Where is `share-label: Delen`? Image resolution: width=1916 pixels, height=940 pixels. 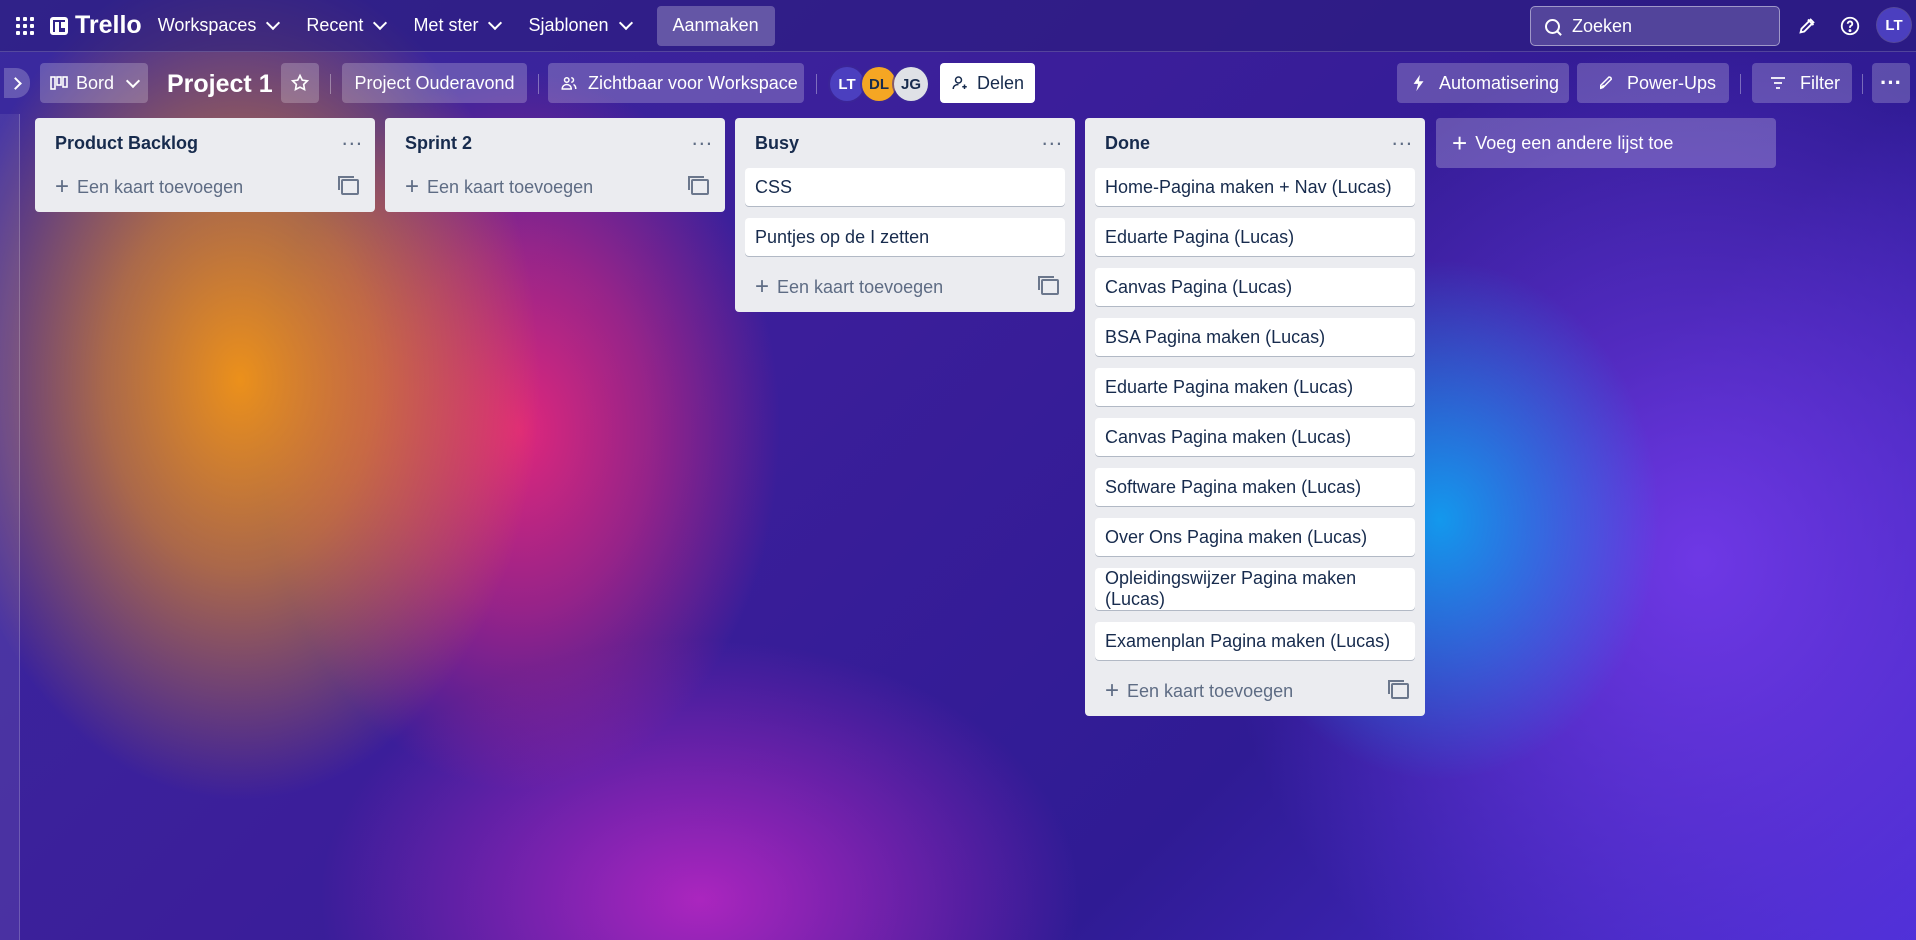 share-label: Delen is located at coordinates (1000, 82).